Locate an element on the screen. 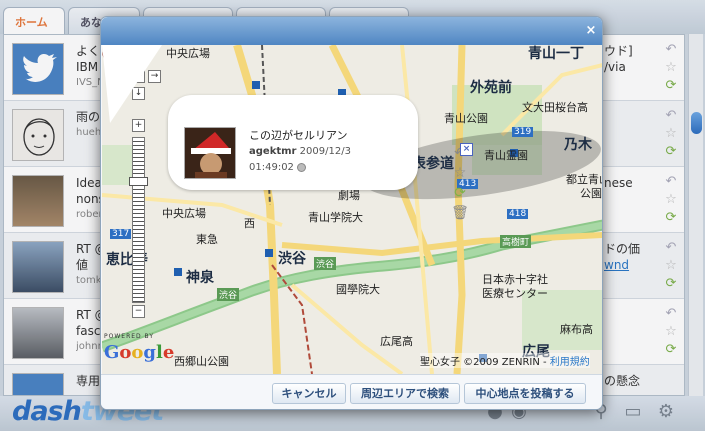  route-badge: 418 is located at coordinates (518, 214).